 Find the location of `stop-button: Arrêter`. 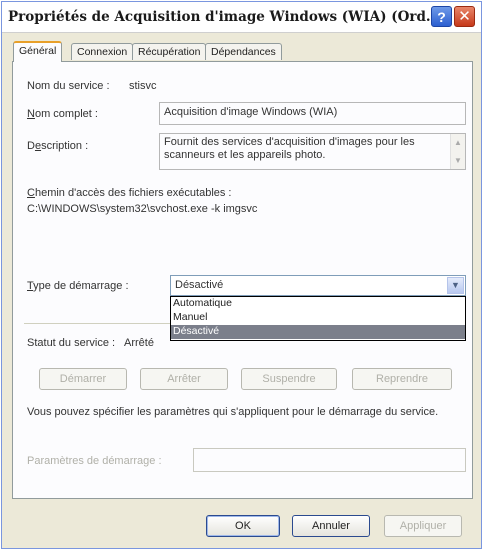

stop-button: Arrêter is located at coordinates (184, 379).